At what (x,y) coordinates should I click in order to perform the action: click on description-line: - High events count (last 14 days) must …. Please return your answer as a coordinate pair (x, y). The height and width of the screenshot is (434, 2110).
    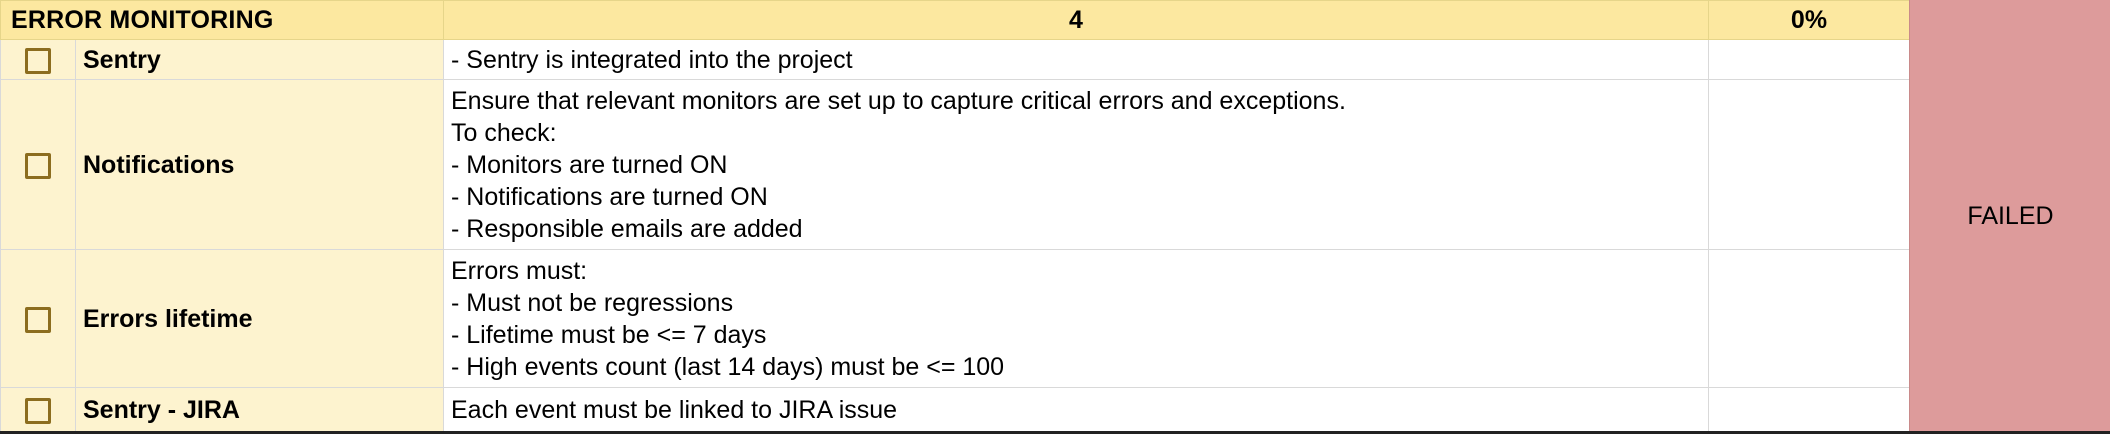
    Looking at the image, I should click on (728, 366).